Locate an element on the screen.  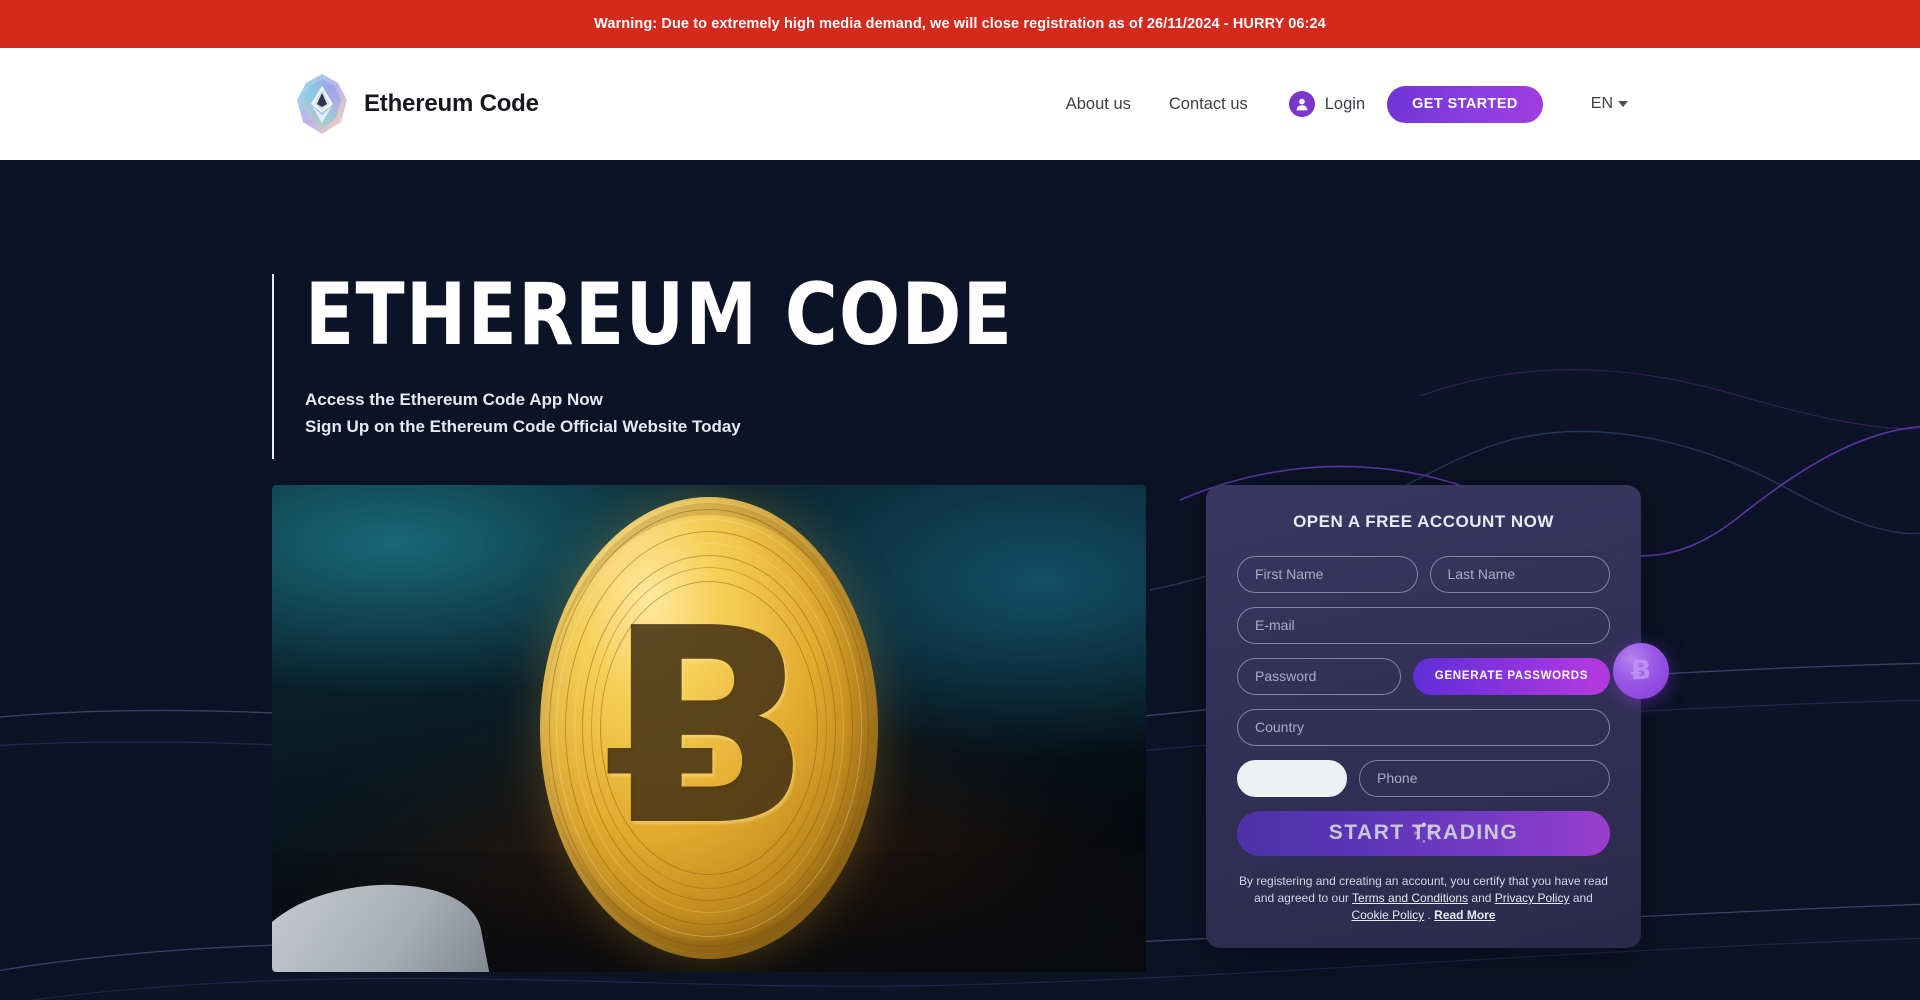
password-input is located at coordinates (1319, 676).